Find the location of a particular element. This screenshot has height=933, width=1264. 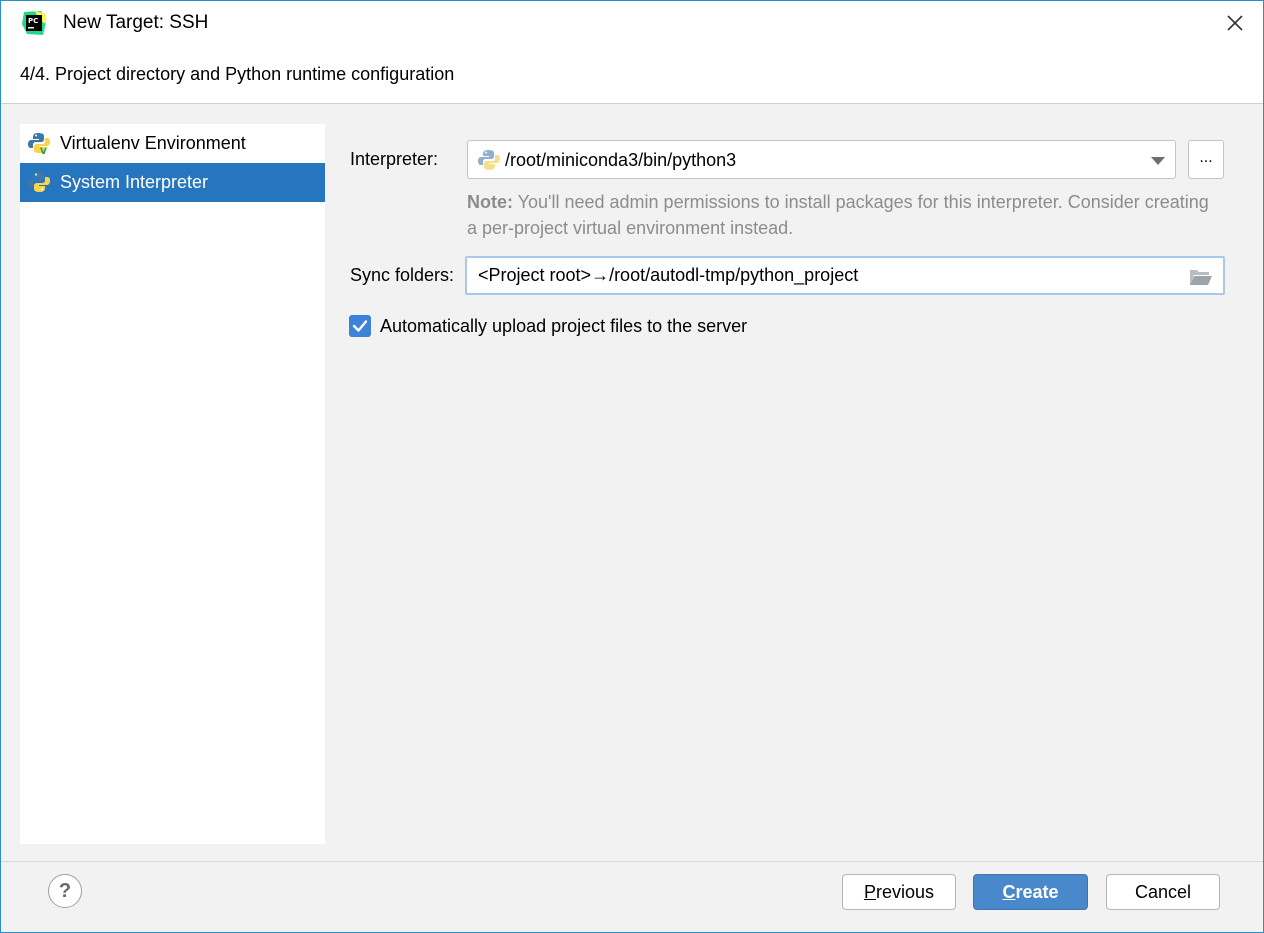

auto-upload-checkbox is located at coordinates (360, 326).